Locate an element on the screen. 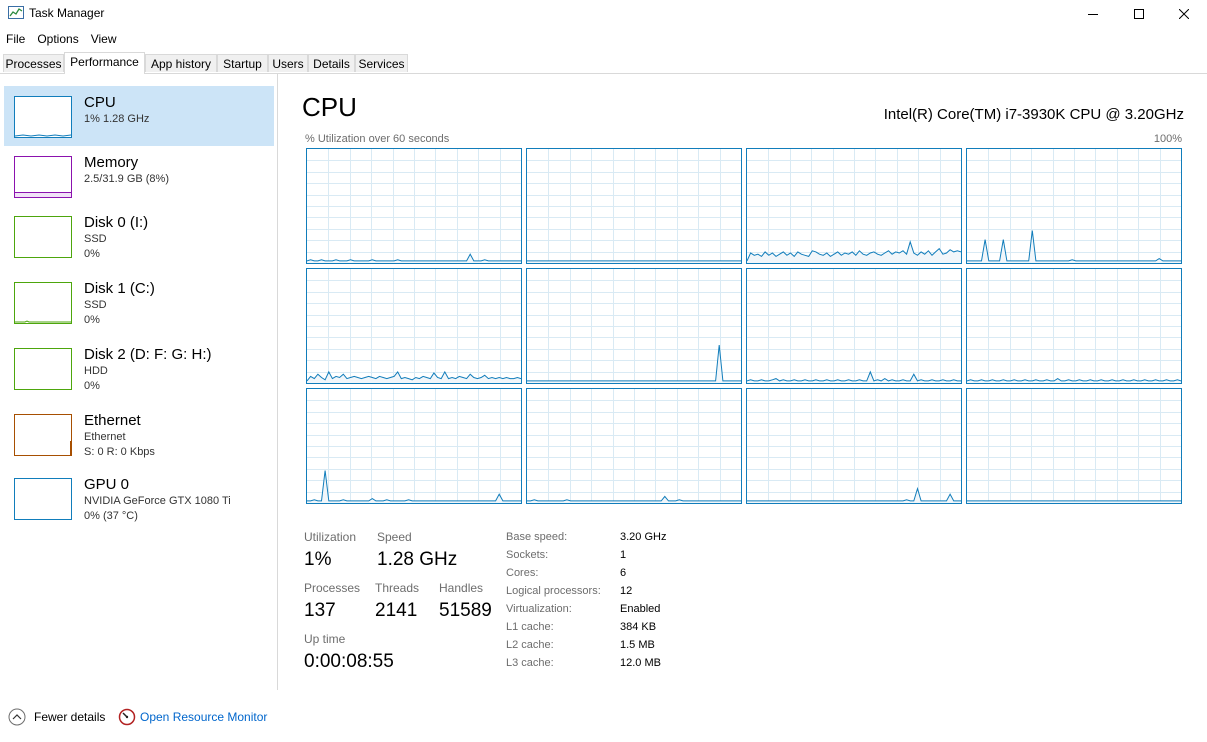 Image resolution: width=1207 pixels, height=742 pixels. close-button is located at coordinates (1184, 14).